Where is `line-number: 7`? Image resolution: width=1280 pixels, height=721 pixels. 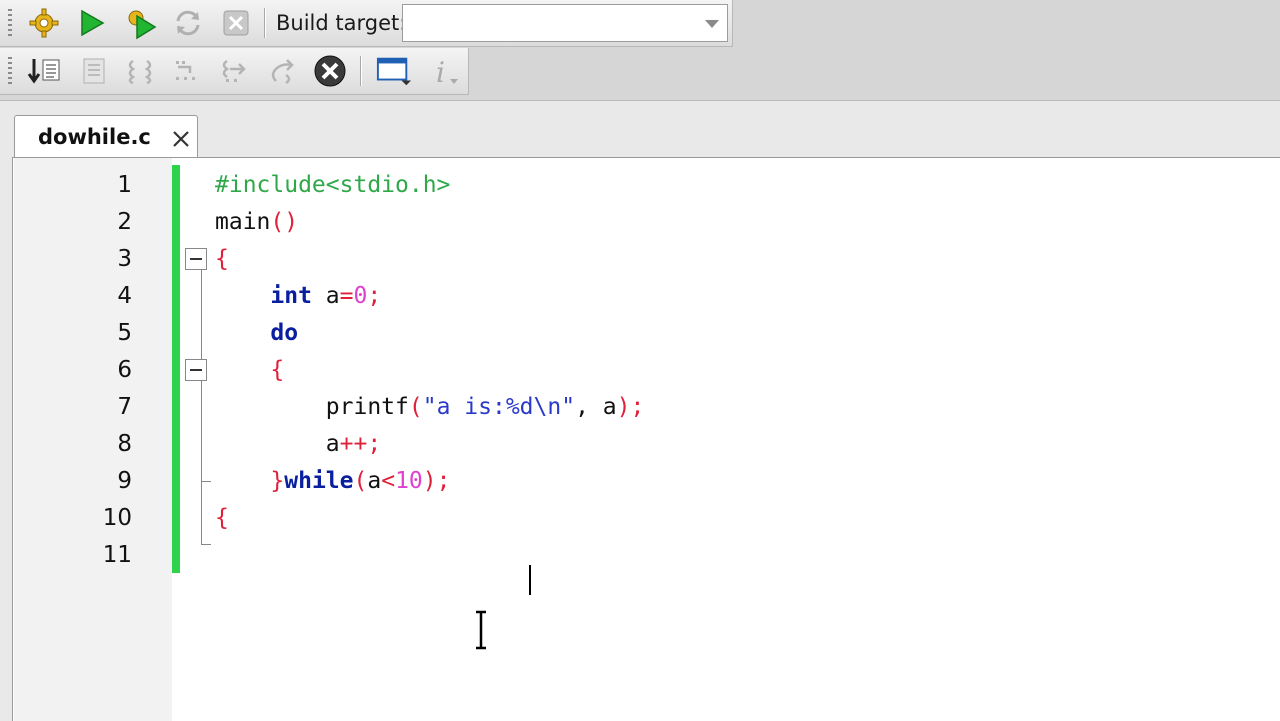 line-number: 7 is located at coordinates (124, 407).